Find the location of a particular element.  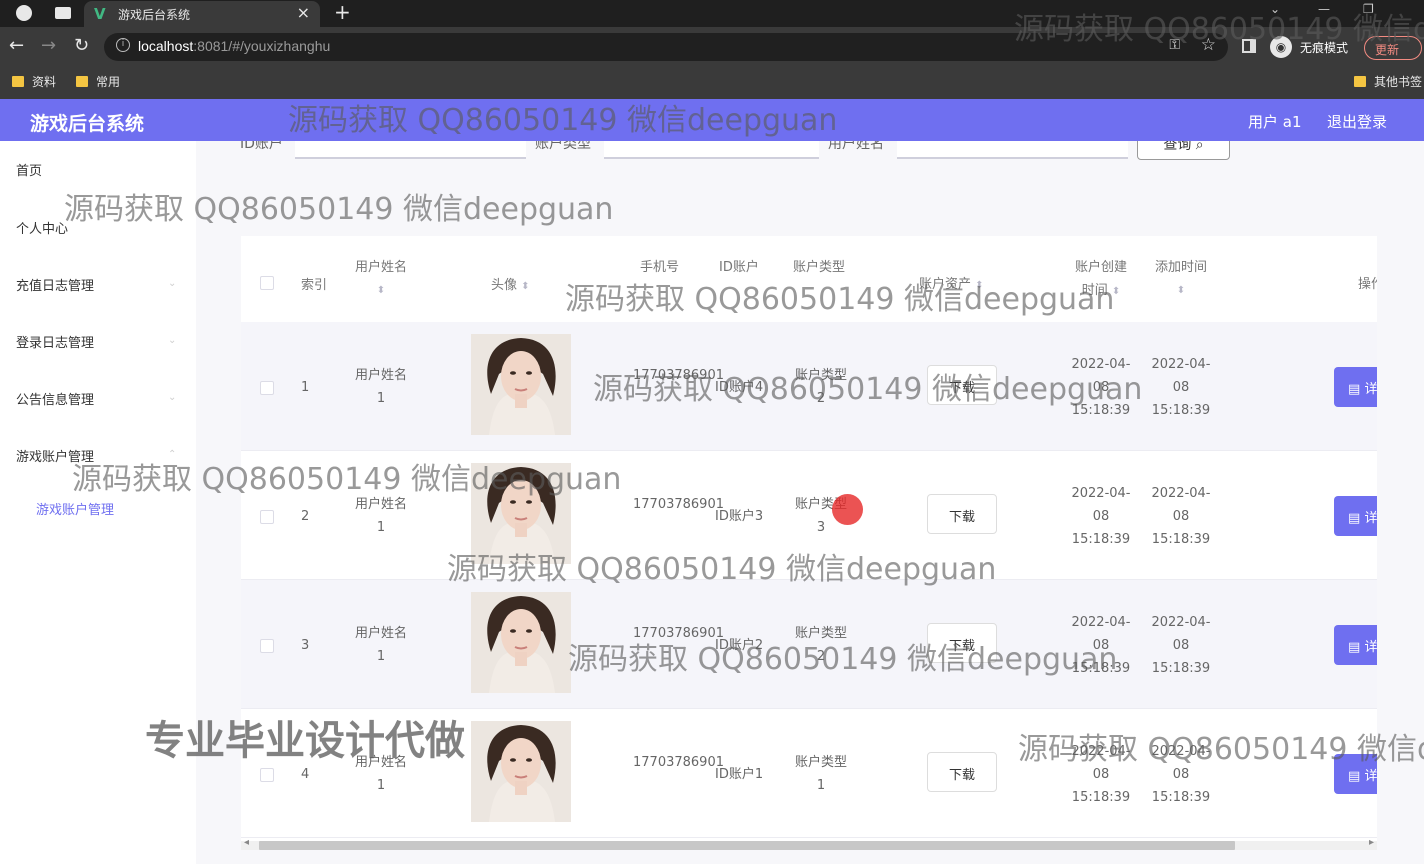

cell-account: ID账户1 is located at coordinates (739, 774).